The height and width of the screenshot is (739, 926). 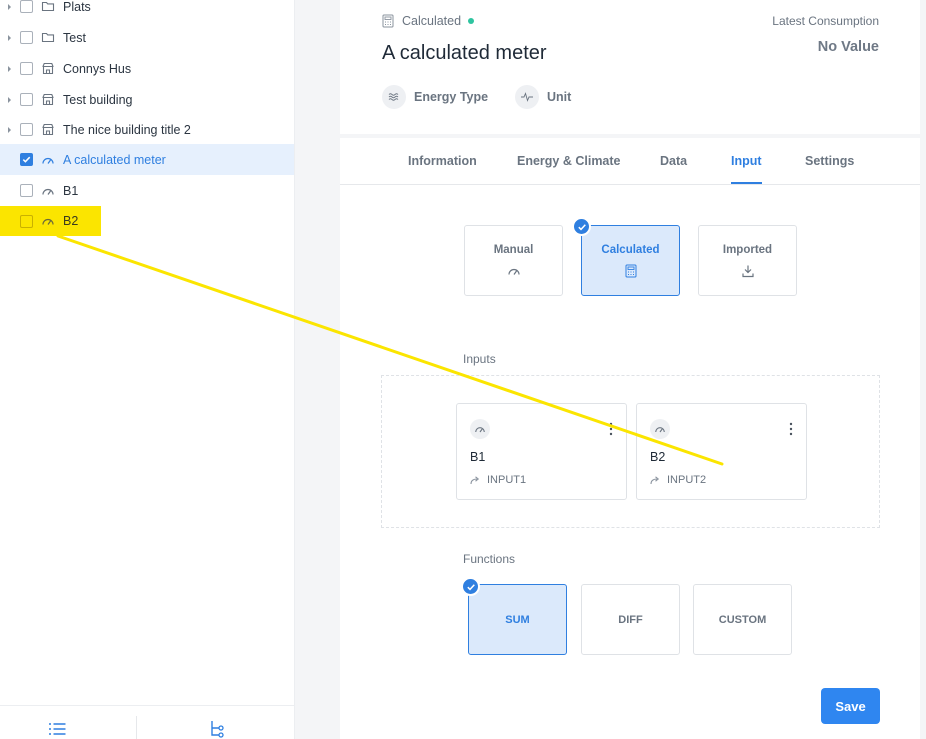 What do you see at coordinates (147, 68) in the screenshot?
I see `sidebar-item-connys-hus: Connys Hus` at bounding box center [147, 68].